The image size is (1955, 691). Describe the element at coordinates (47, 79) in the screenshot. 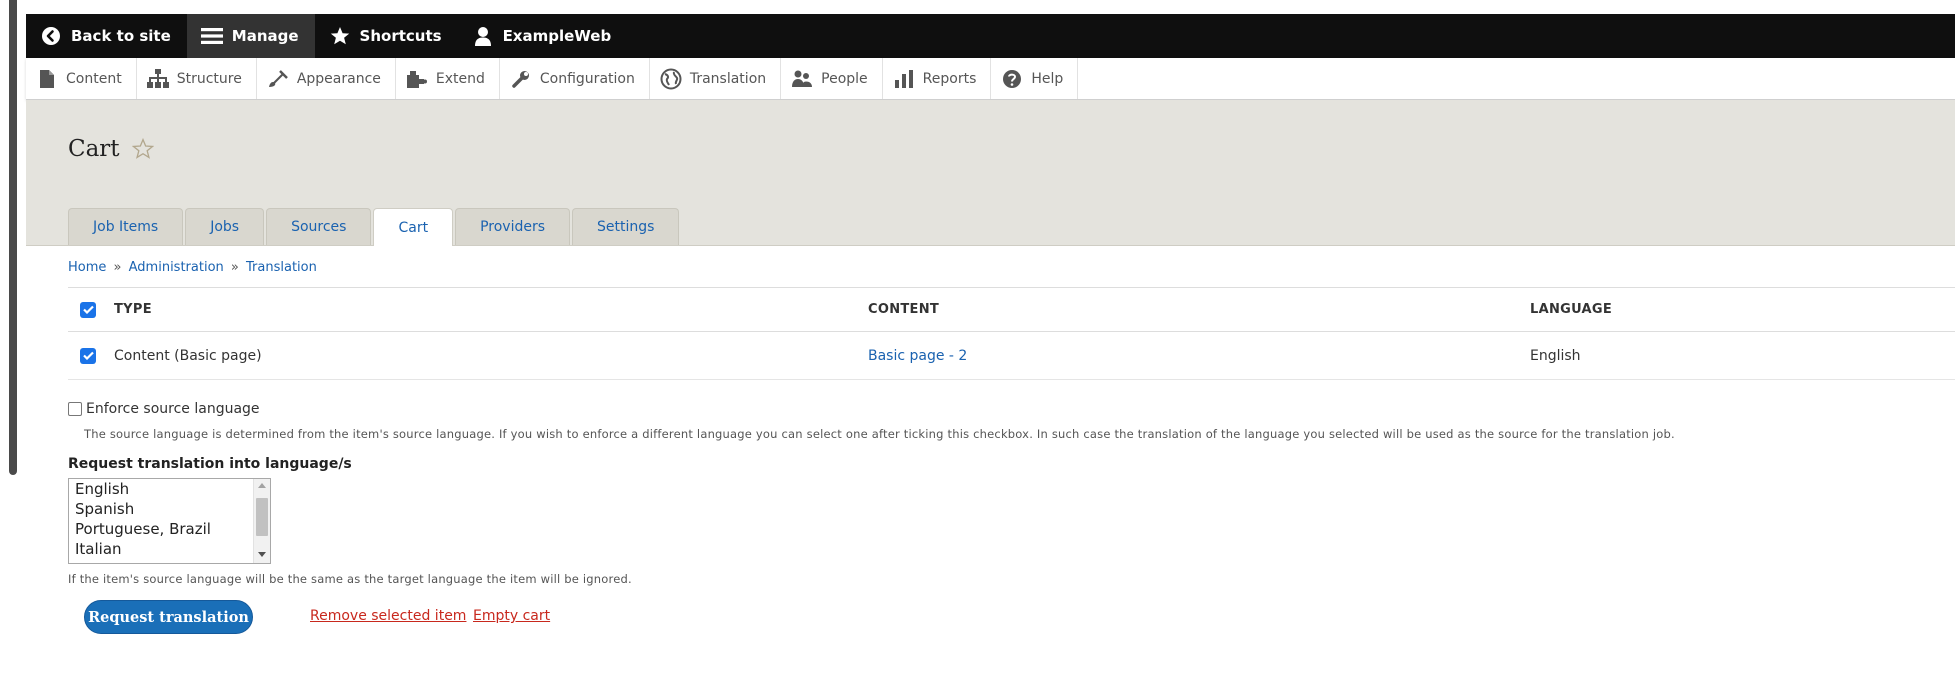

I see `file-icon` at that location.